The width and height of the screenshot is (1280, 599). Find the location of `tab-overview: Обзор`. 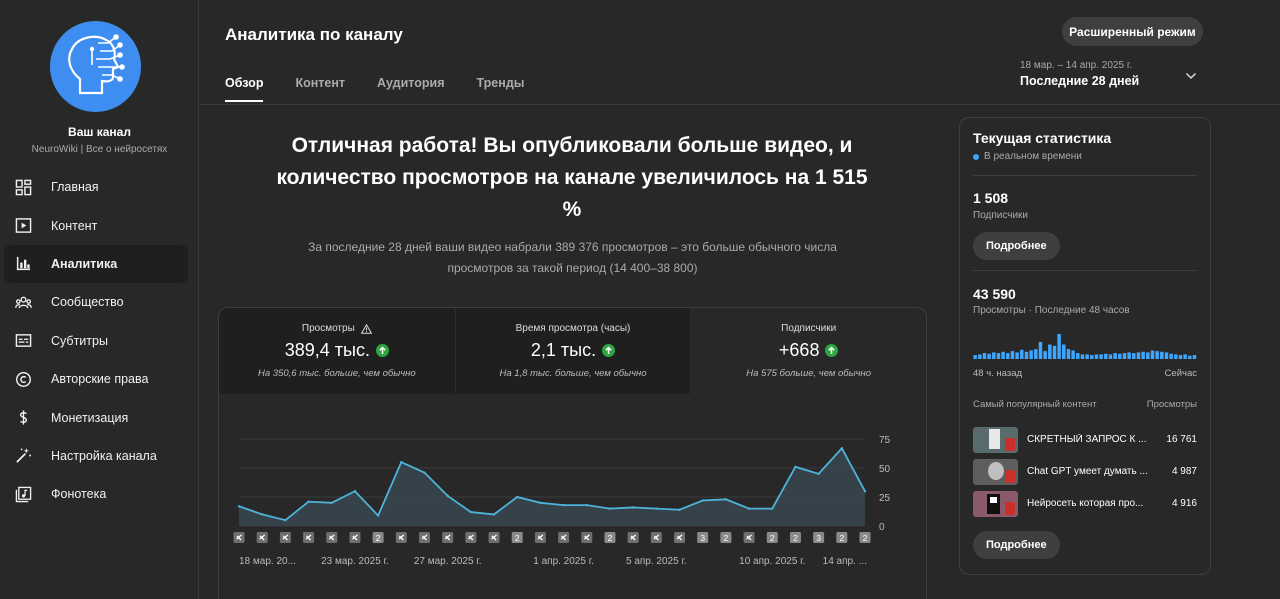

tab-overview: Обзор is located at coordinates (244, 89).